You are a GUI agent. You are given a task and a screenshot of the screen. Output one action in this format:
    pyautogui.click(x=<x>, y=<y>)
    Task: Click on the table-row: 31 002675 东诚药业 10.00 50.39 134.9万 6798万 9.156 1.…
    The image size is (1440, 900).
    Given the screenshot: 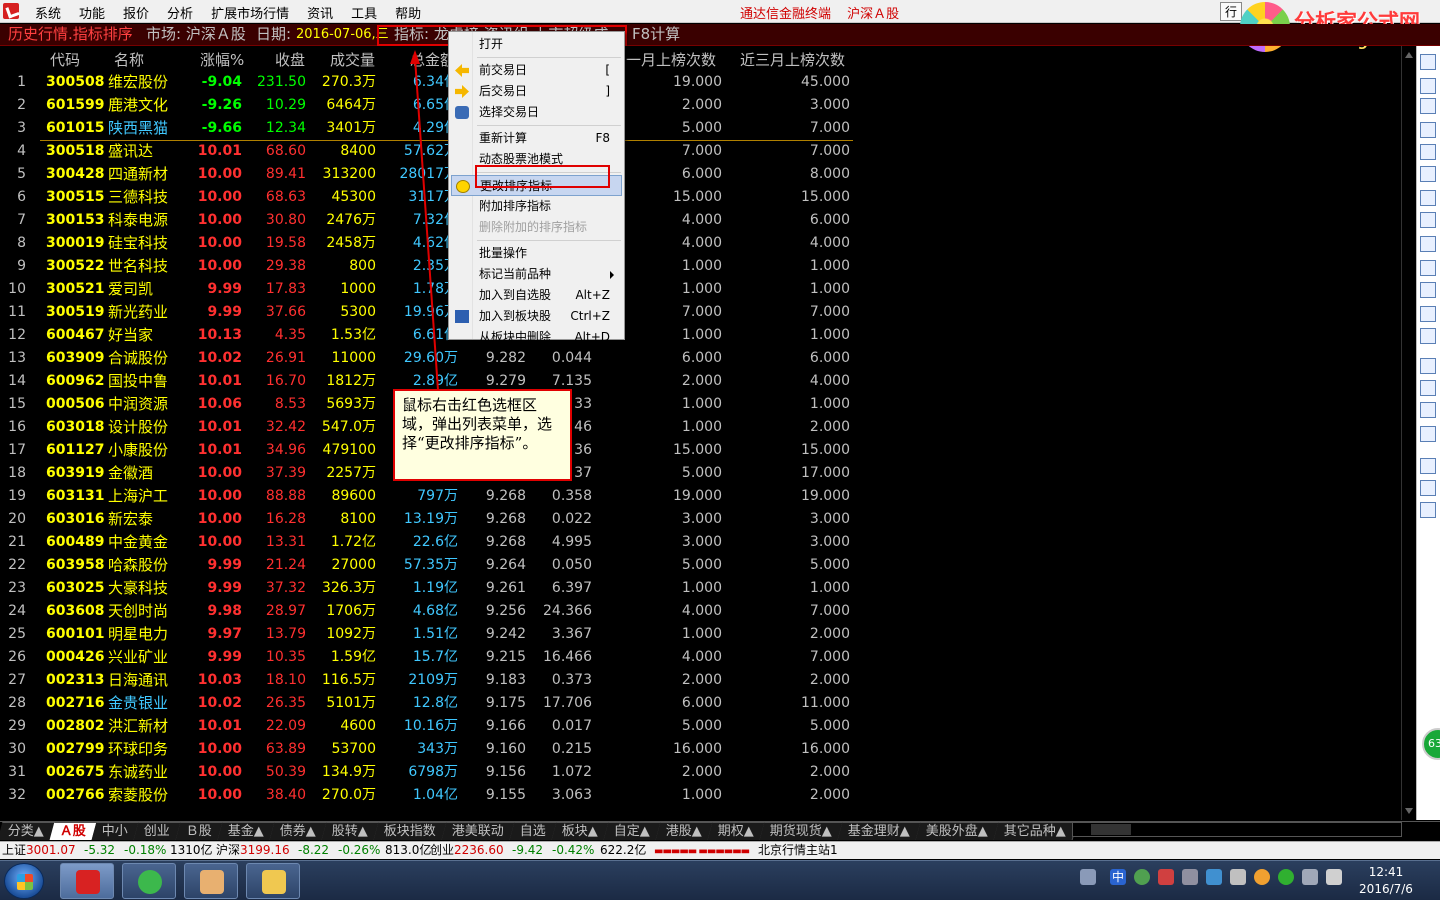 What is the action you would take?
    pyautogui.click(x=430, y=772)
    